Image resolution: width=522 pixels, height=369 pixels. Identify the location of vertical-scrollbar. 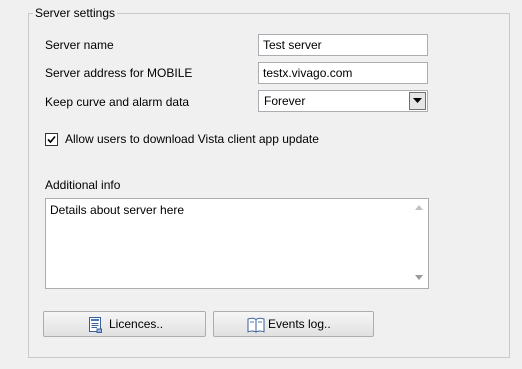
(419, 243).